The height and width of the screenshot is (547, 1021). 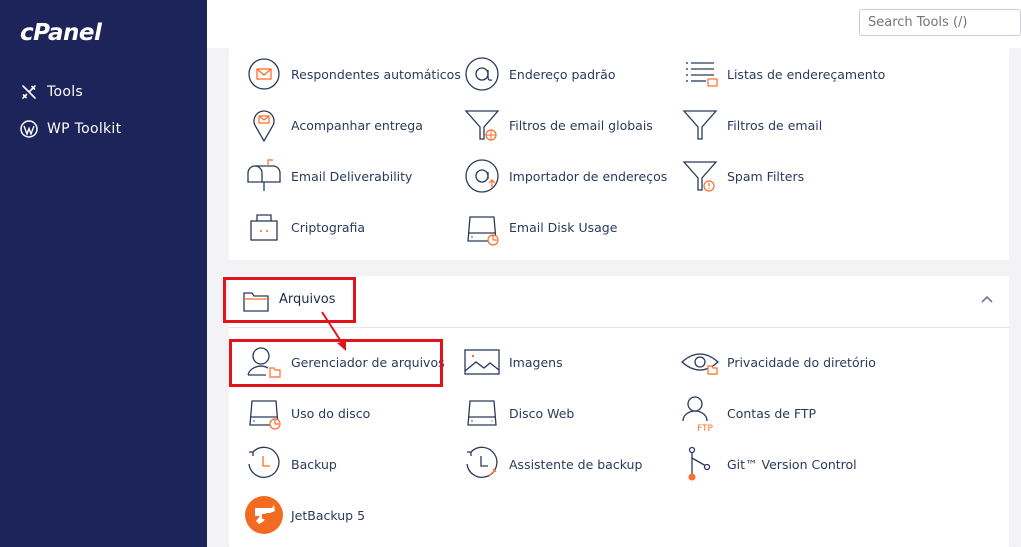 What do you see at coordinates (705, 428) in the screenshot?
I see `svg-text: FTP` at bounding box center [705, 428].